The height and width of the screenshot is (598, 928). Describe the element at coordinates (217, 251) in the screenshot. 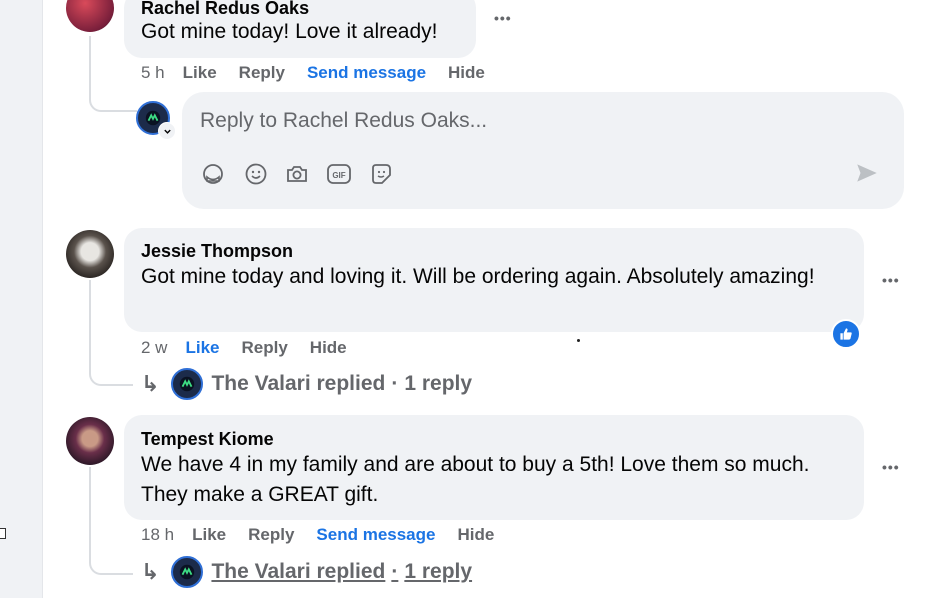

I see `comment-author: Jessie Thompson` at that location.